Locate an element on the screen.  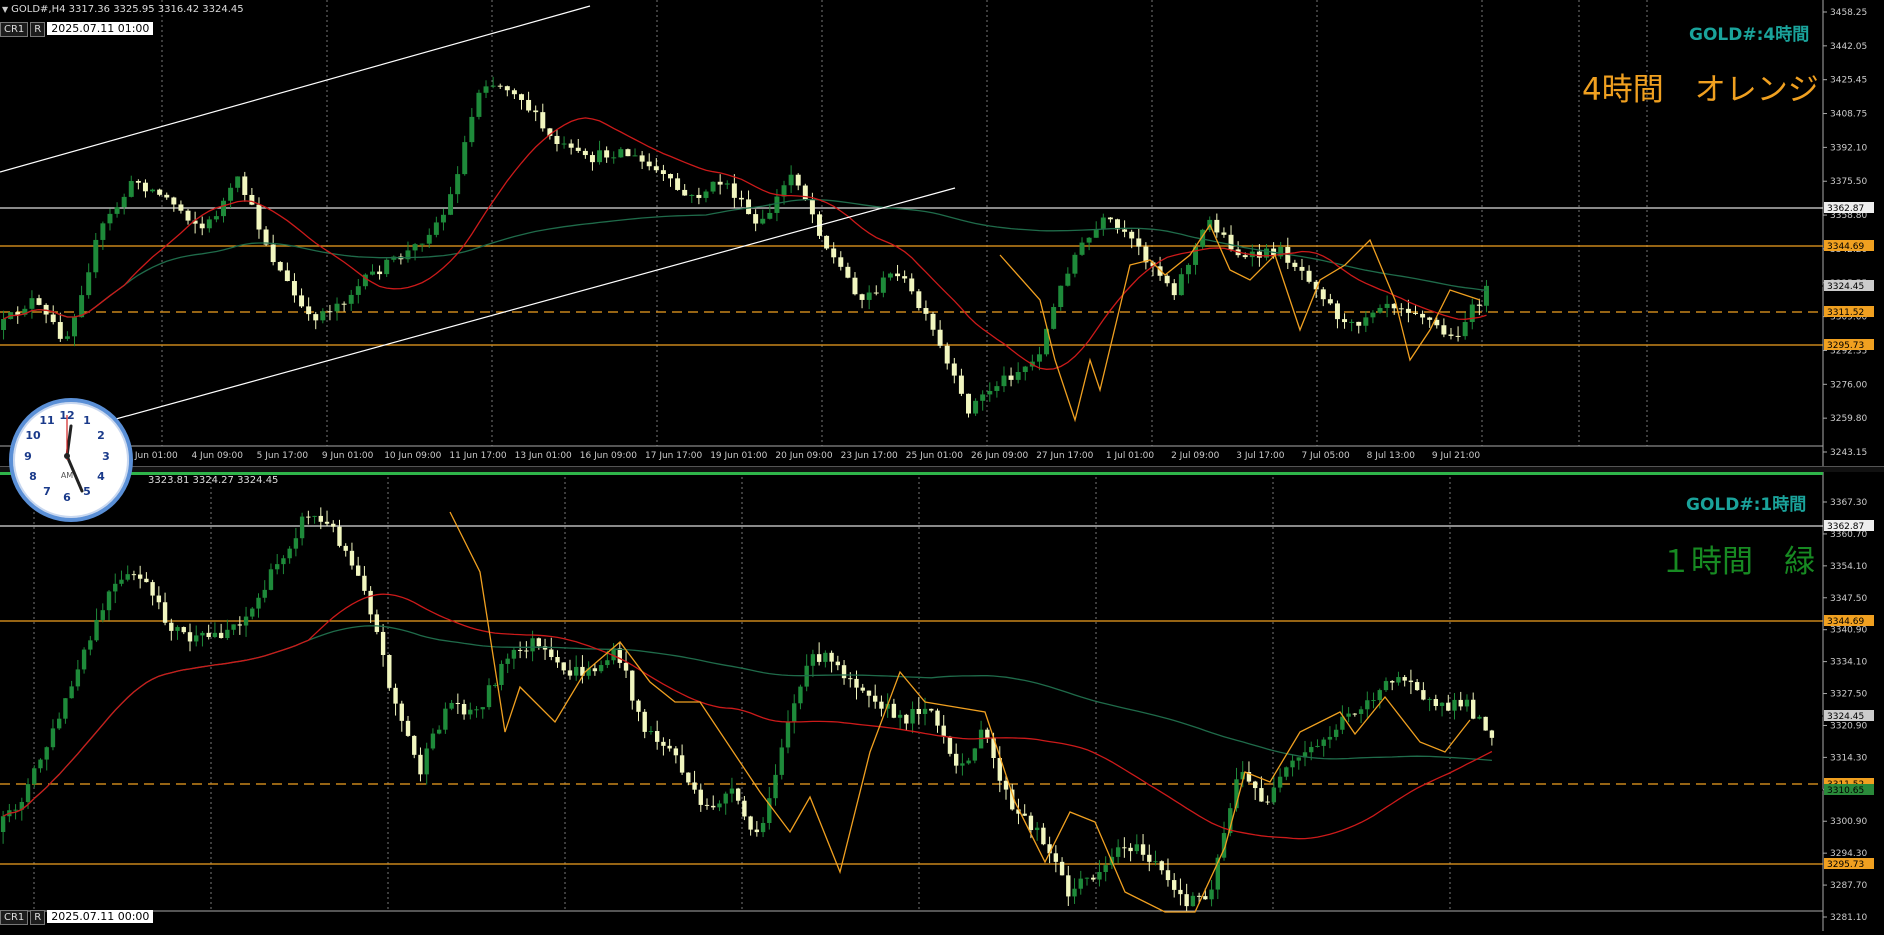
svg-text: 11 is located at coordinates (46, 420).